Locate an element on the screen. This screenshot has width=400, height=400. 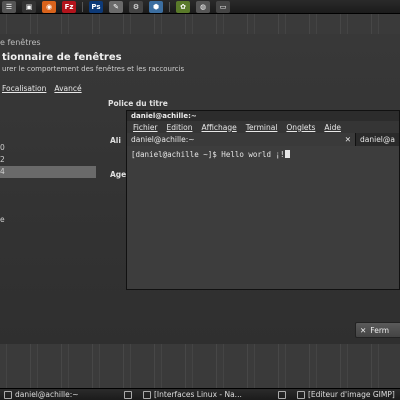
taskbar-task-label: daniel@achille:~ is located at coordinates (47, 394).